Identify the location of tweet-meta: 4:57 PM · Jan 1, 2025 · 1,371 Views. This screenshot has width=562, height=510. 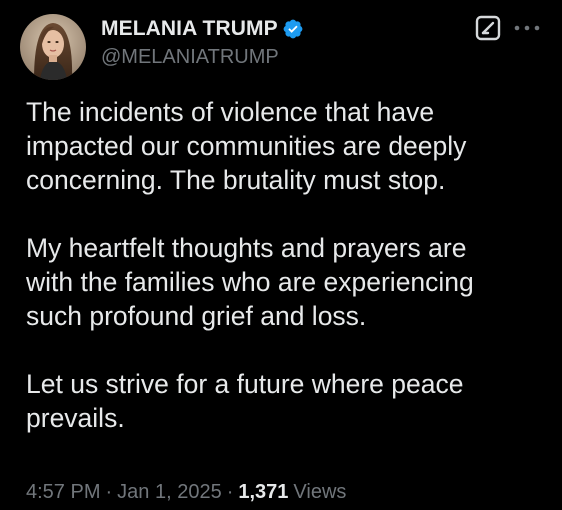
(186, 492).